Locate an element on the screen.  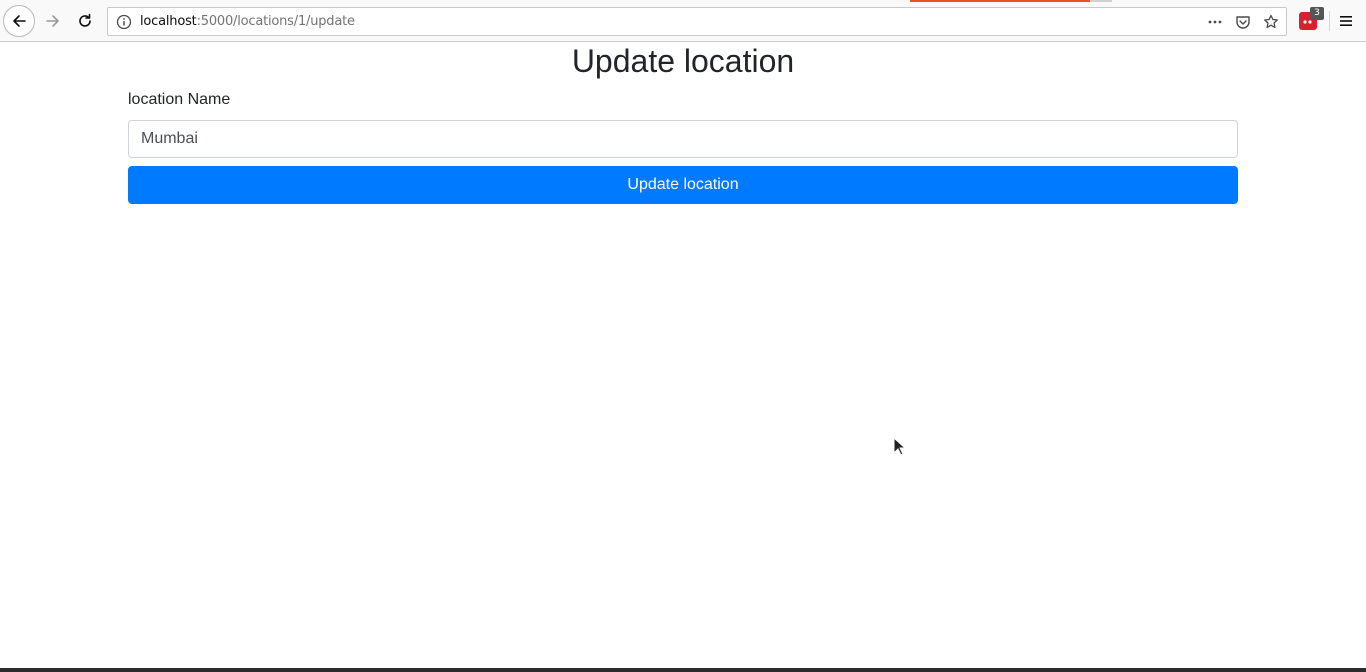
back-button is located at coordinates (19, 21).